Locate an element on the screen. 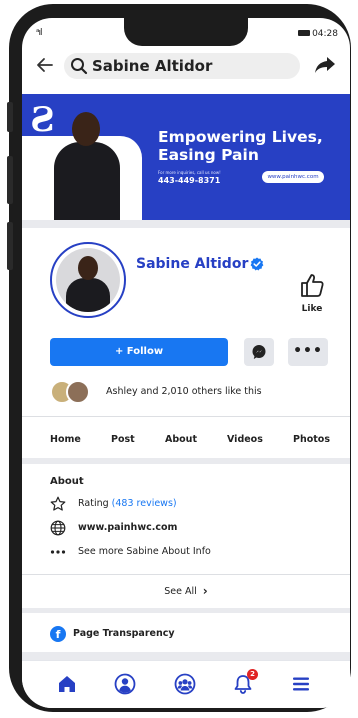  star-icon is located at coordinates (58, 503).